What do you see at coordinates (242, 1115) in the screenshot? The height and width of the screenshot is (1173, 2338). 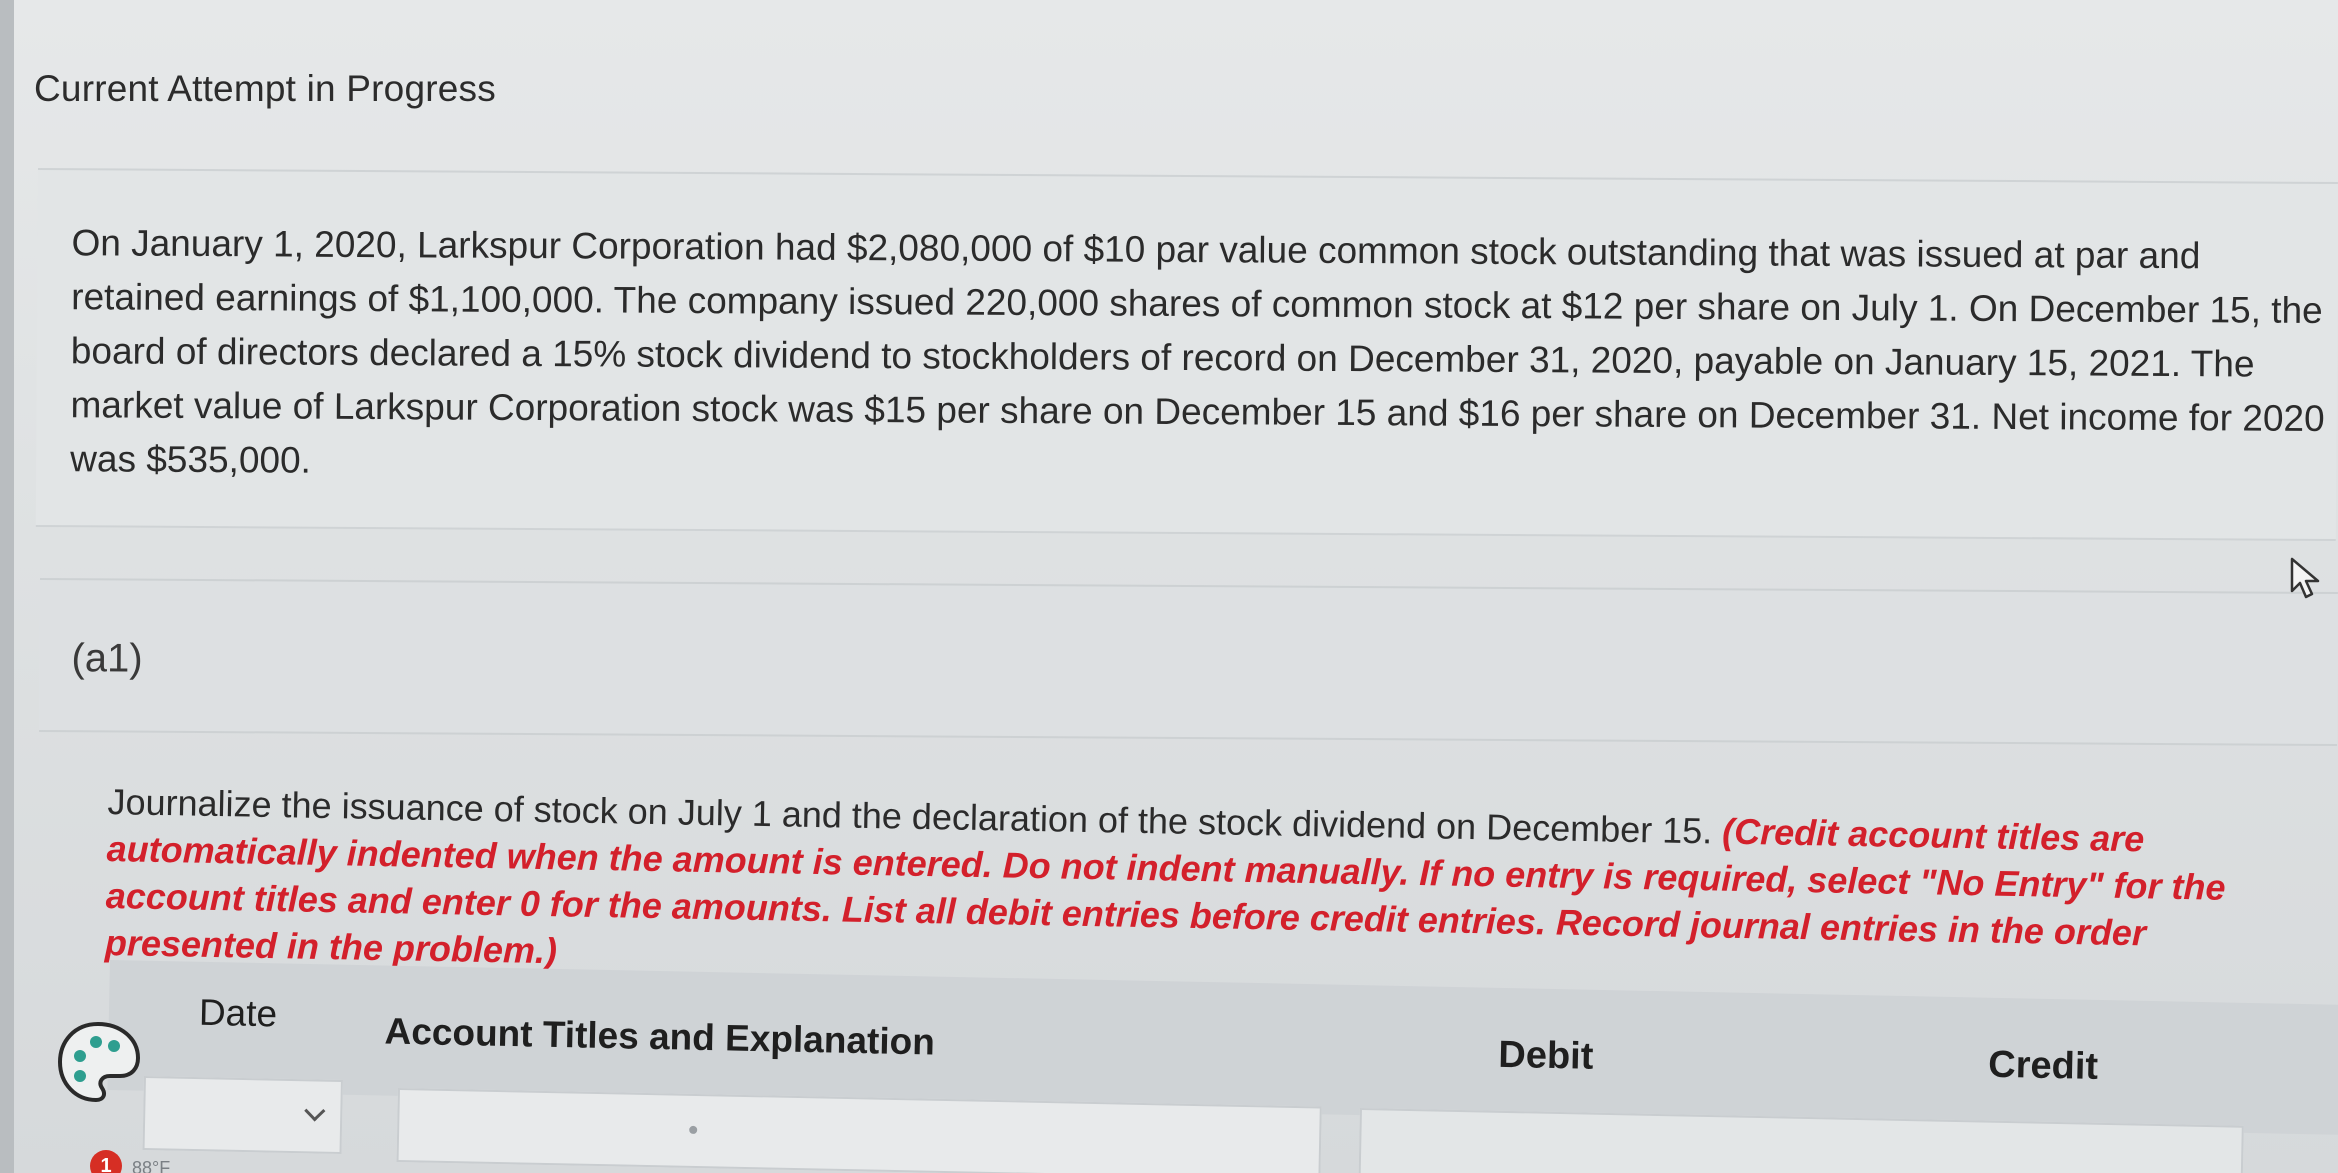 I see `date-select` at bounding box center [242, 1115].